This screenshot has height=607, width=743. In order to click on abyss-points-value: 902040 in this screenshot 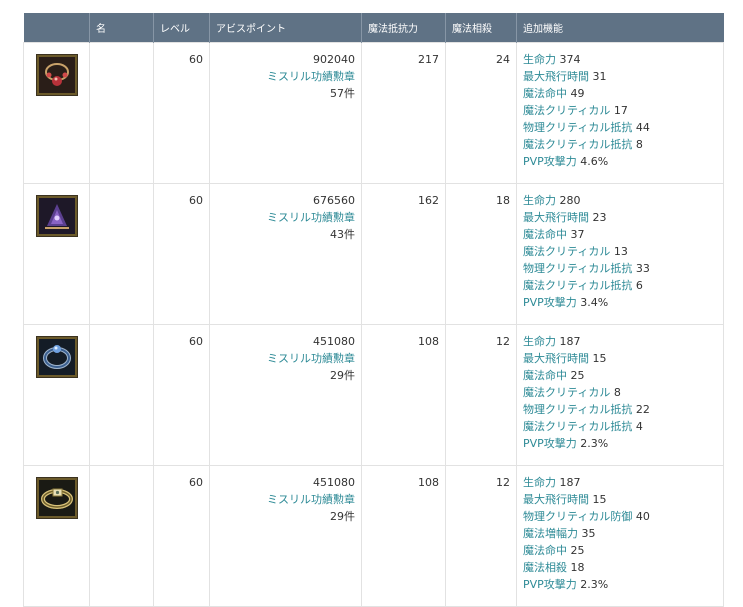, I will do `click(334, 59)`.